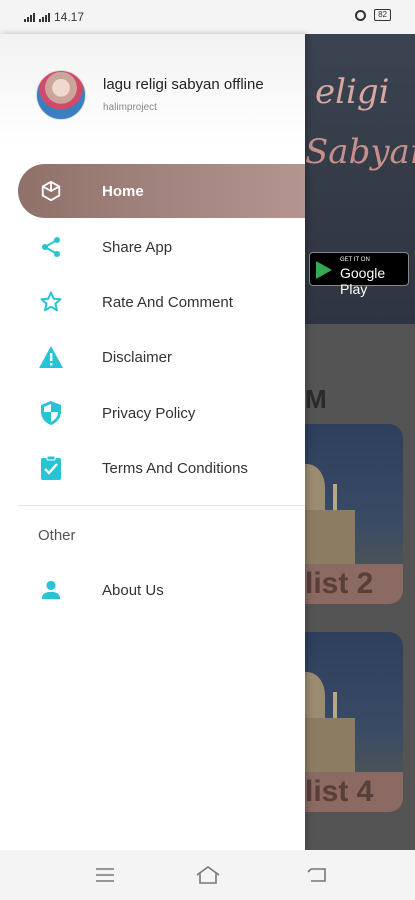 Image resolution: width=415 pixels, height=900 pixels. I want to click on cube-icon, so click(51, 191).